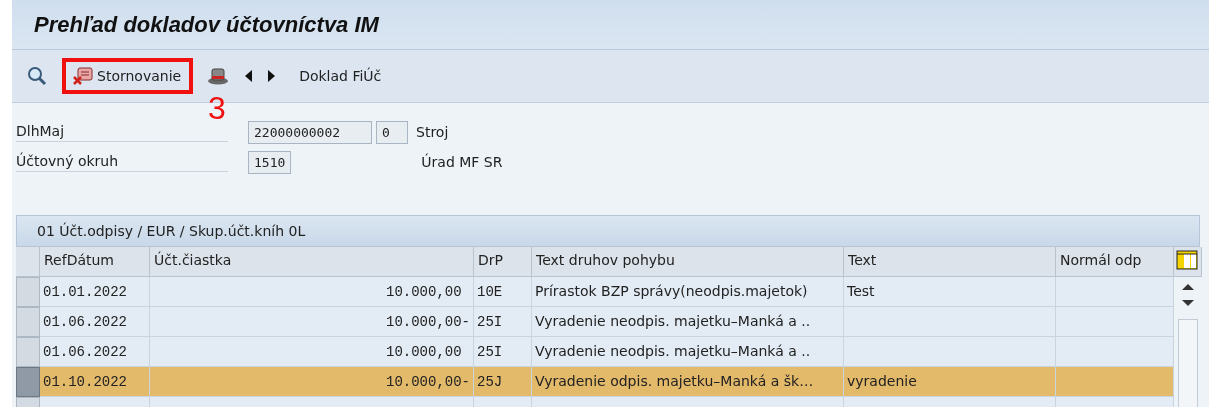 This screenshot has width=1209, height=407. Describe the element at coordinates (37, 76) in the screenshot. I see `search-icon` at that location.